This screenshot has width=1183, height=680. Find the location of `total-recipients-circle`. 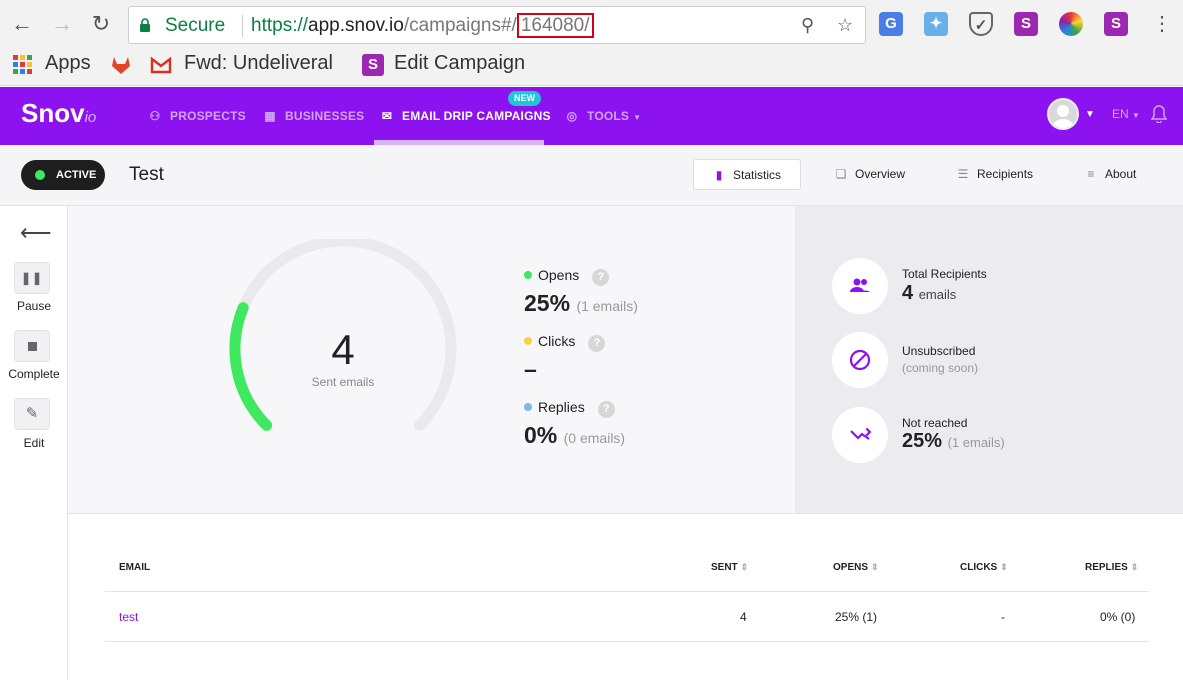

total-recipients-circle is located at coordinates (860, 286).